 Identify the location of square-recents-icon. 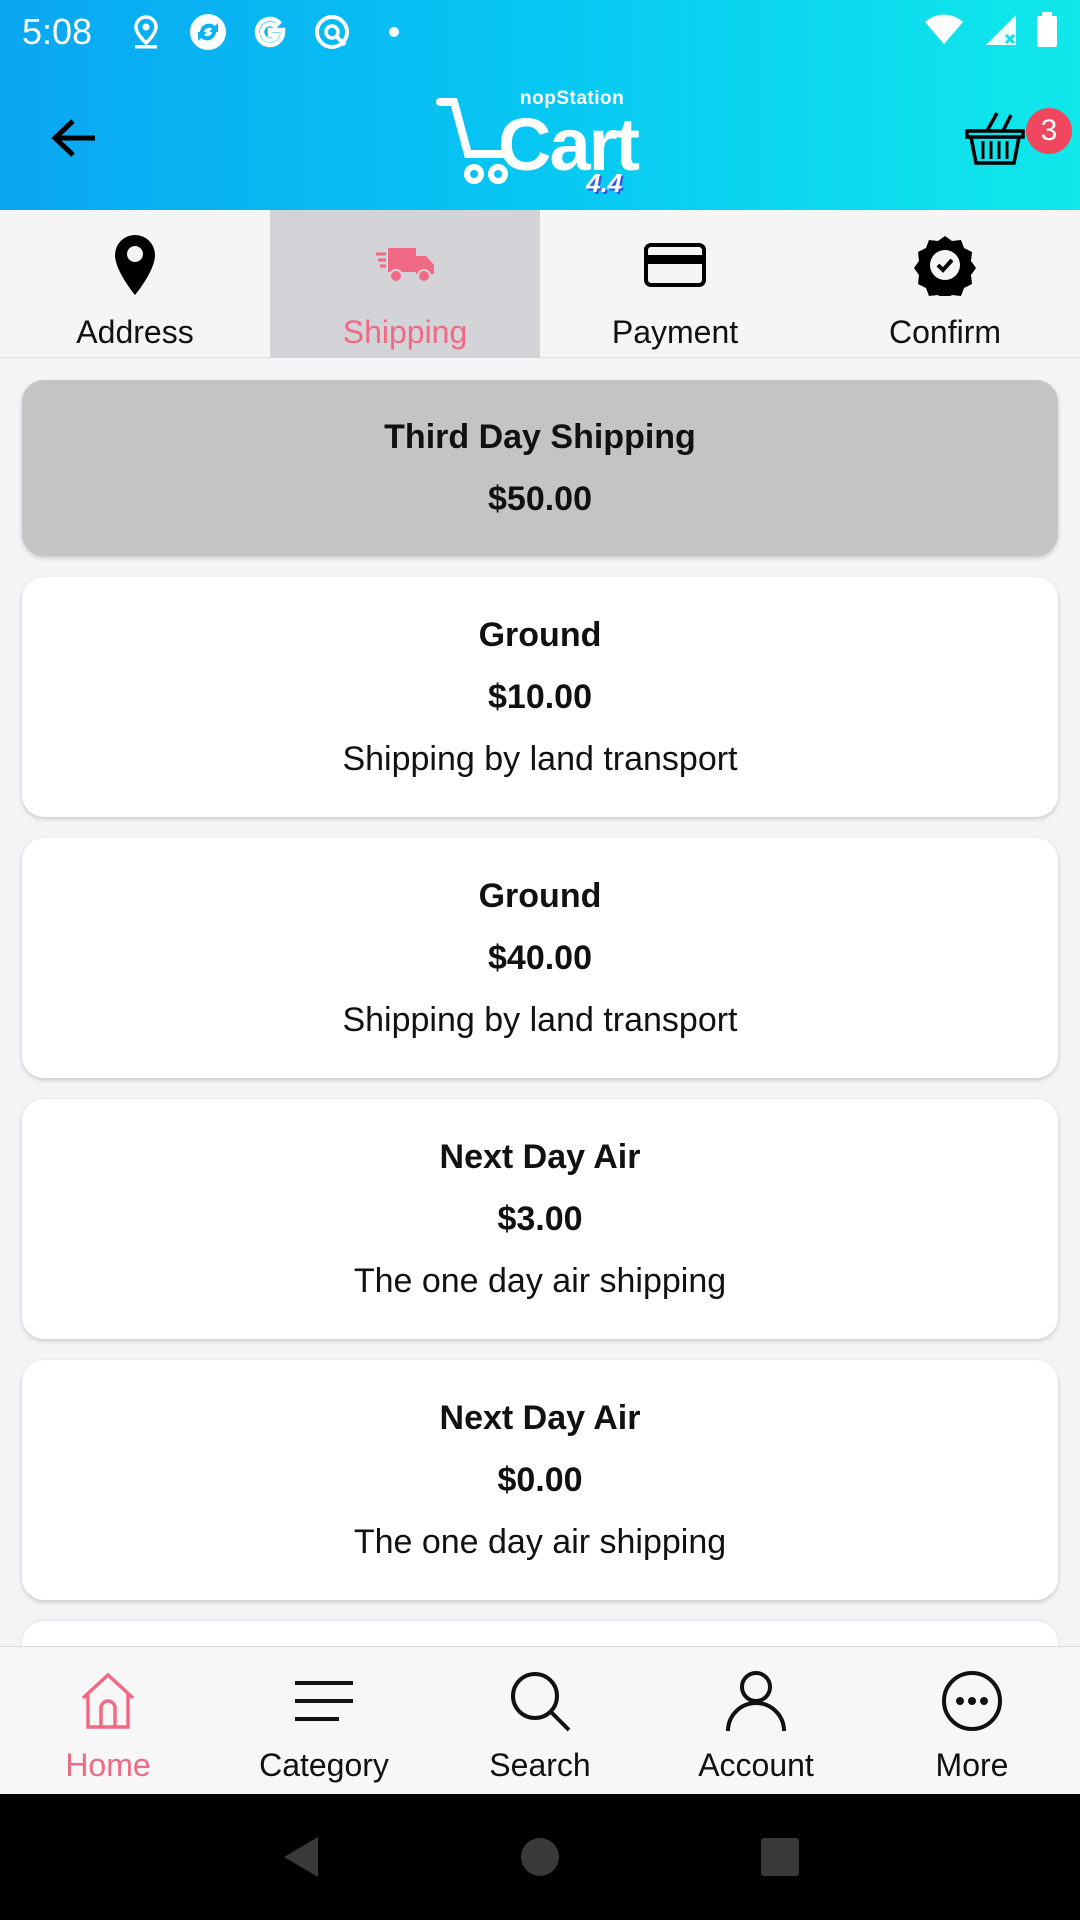
(780, 1857).